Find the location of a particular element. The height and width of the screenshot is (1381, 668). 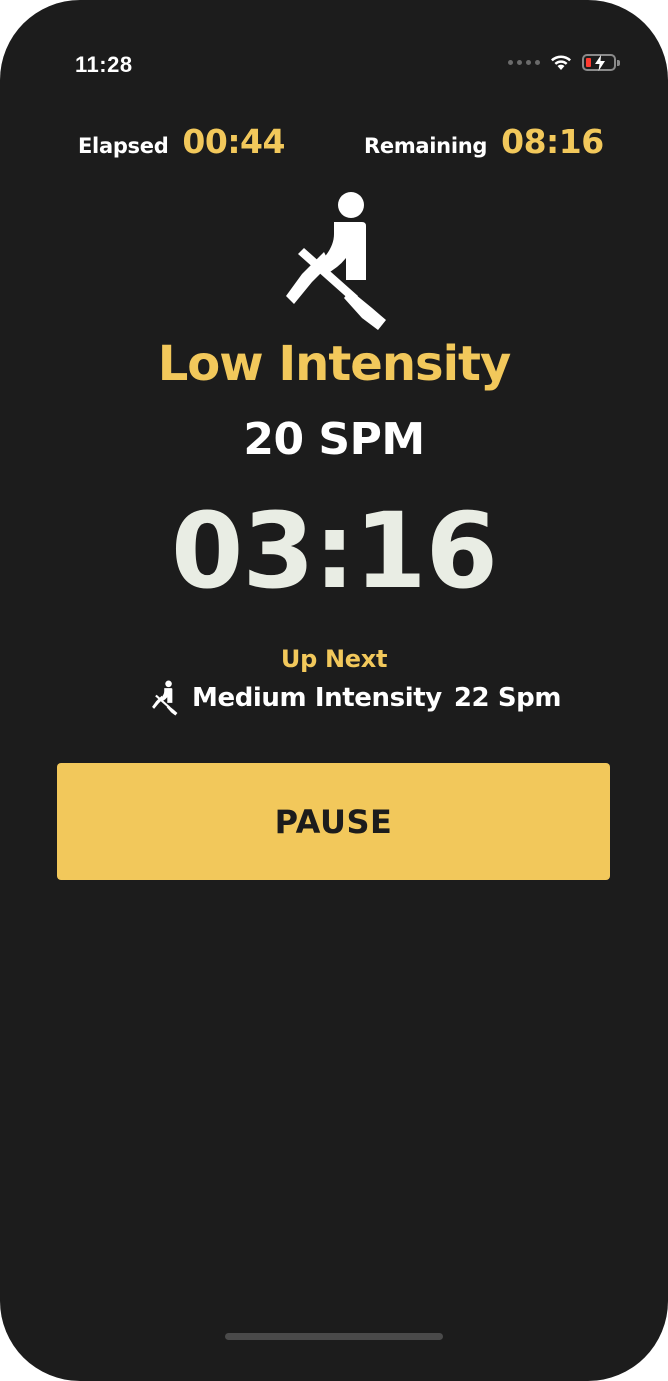

status-time: 11:28 is located at coordinates (104, 64).